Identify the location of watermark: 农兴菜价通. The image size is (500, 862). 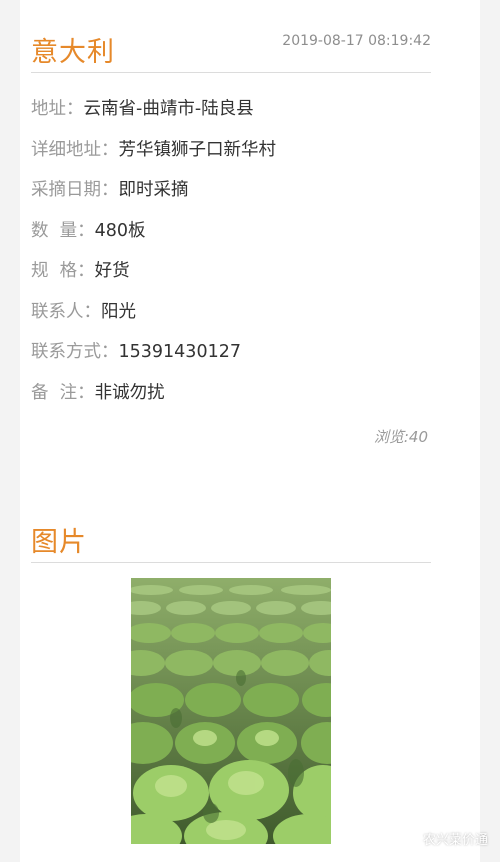
(443, 838).